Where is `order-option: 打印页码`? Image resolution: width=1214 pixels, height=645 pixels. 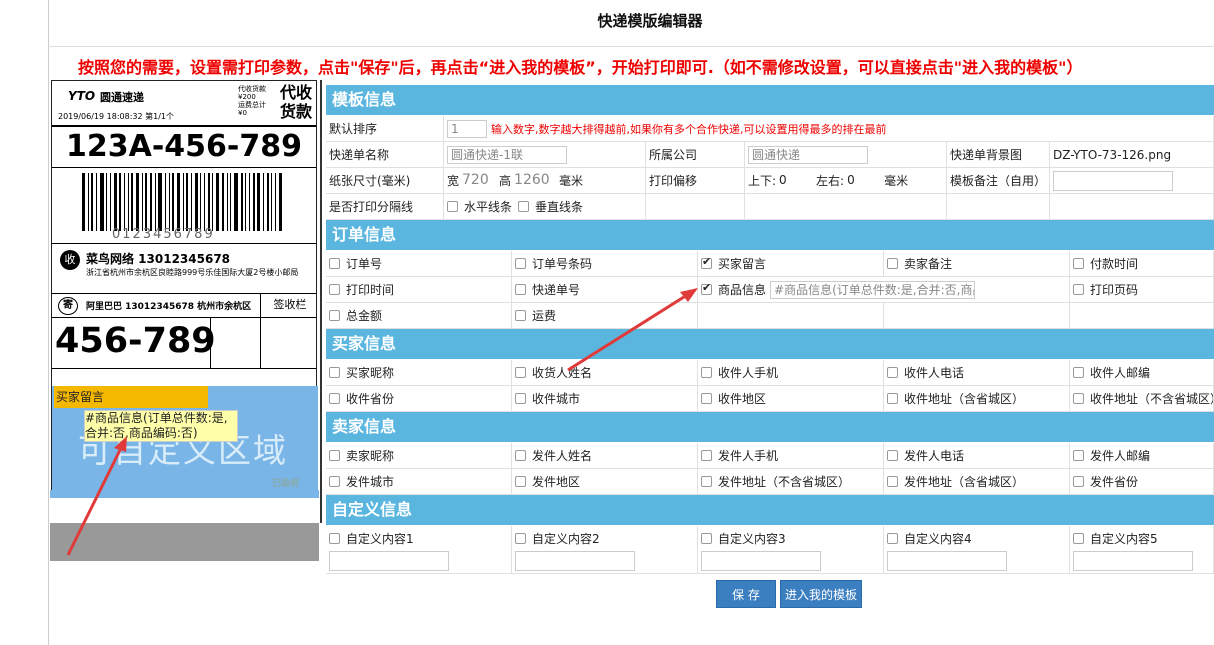 order-option: 打印页码 is located at coordinates (1142, 289).